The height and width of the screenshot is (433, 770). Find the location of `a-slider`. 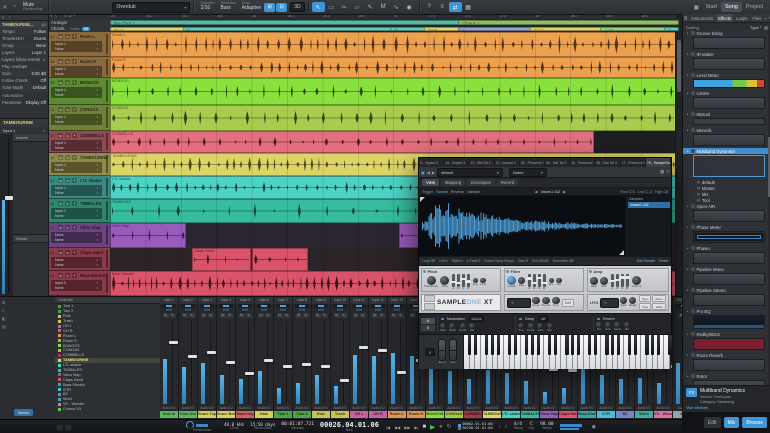

a-slider is located at coordinates (529, 280).